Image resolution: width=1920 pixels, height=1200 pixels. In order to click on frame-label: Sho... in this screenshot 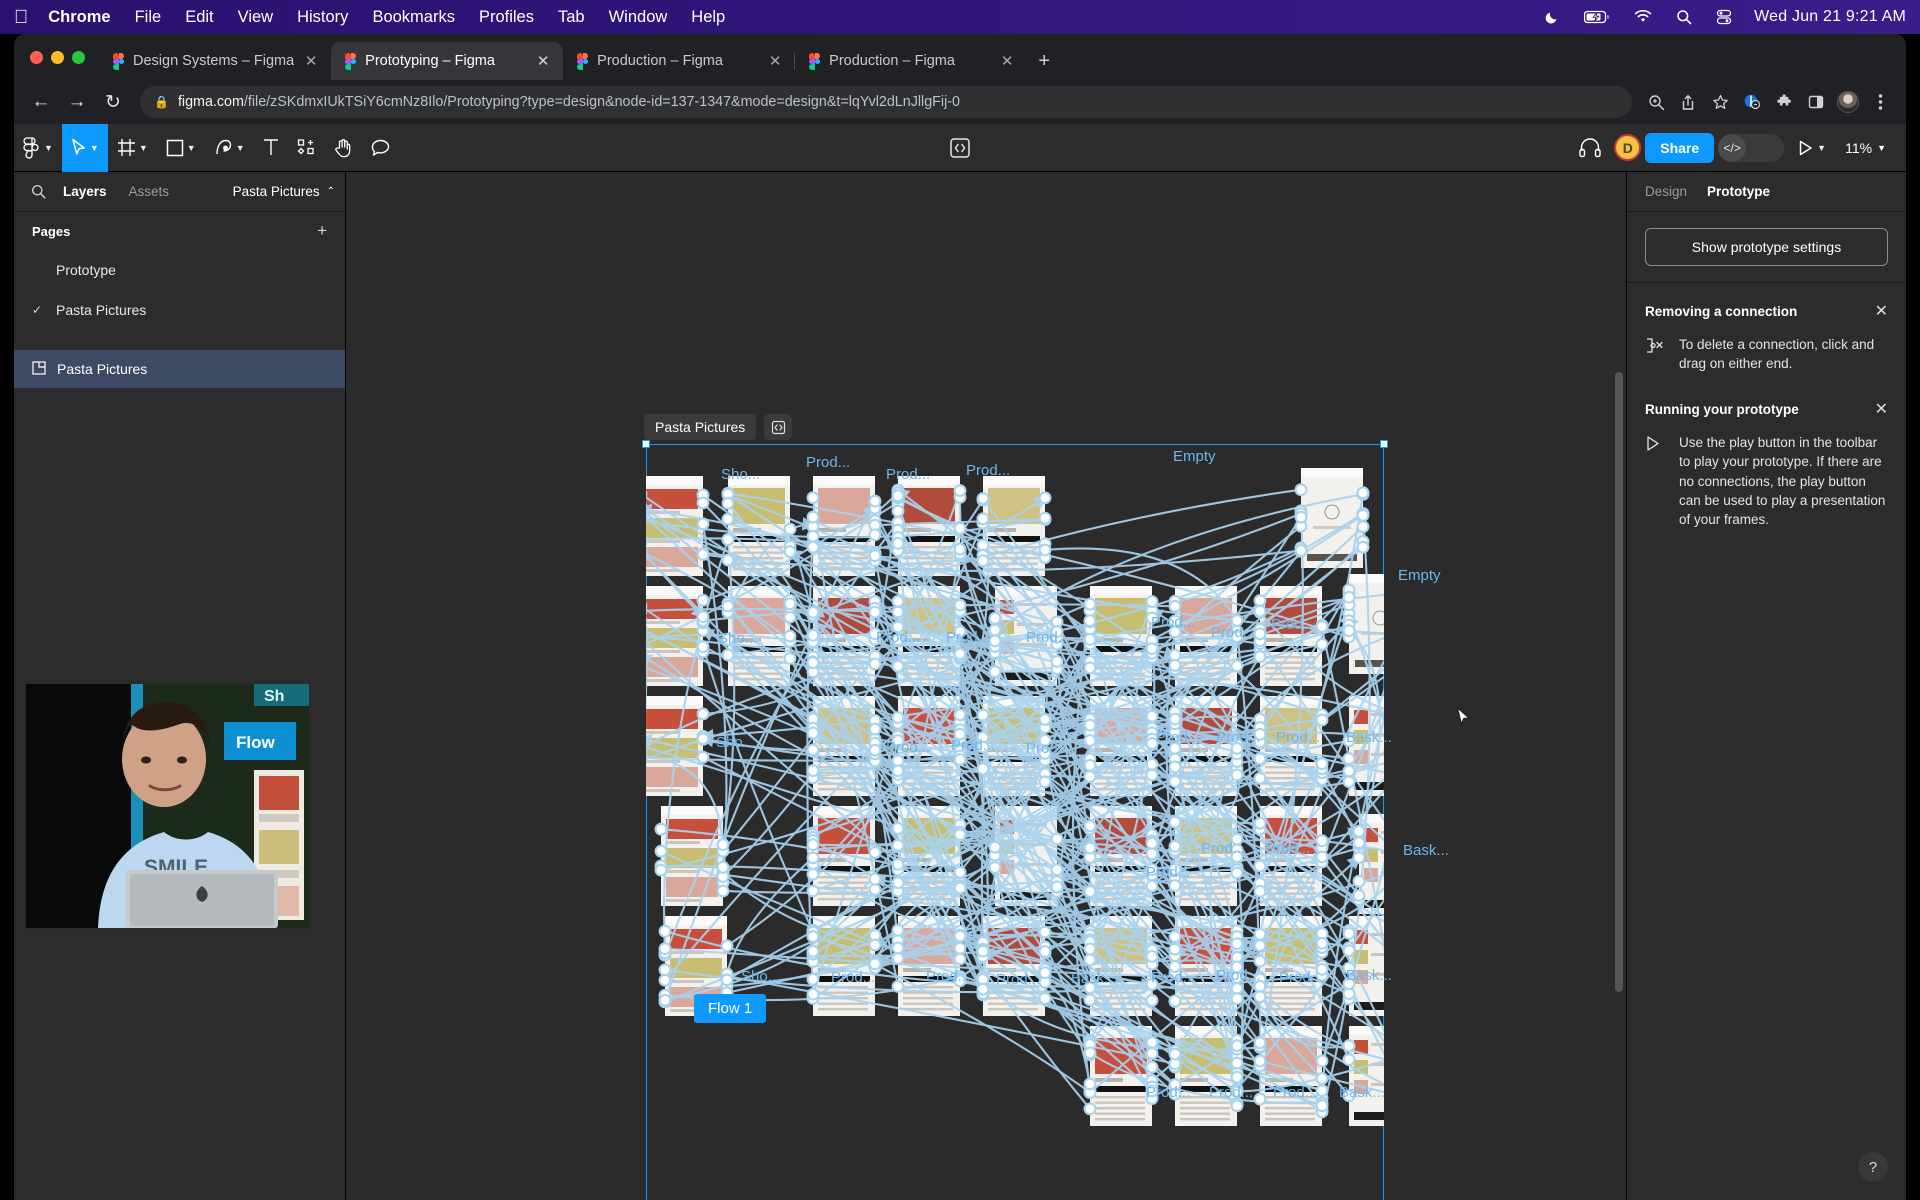, I will do `click(760, 976)`.